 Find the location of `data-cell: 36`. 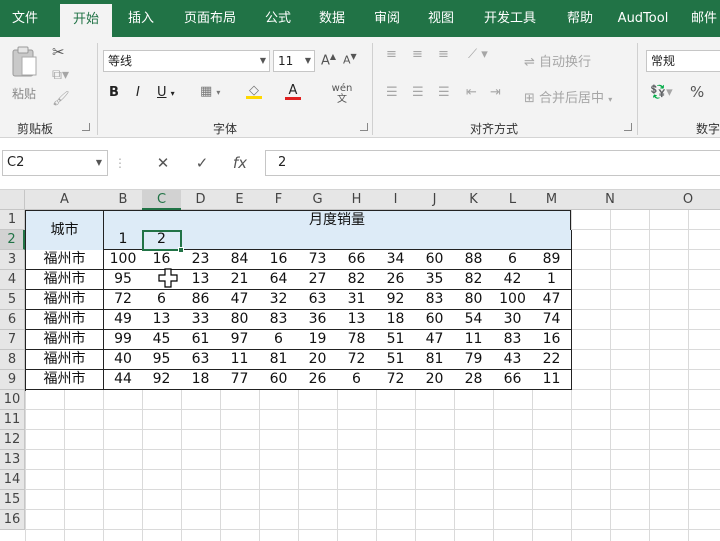

data-cell: 36 is located at coordinates (318, 320).